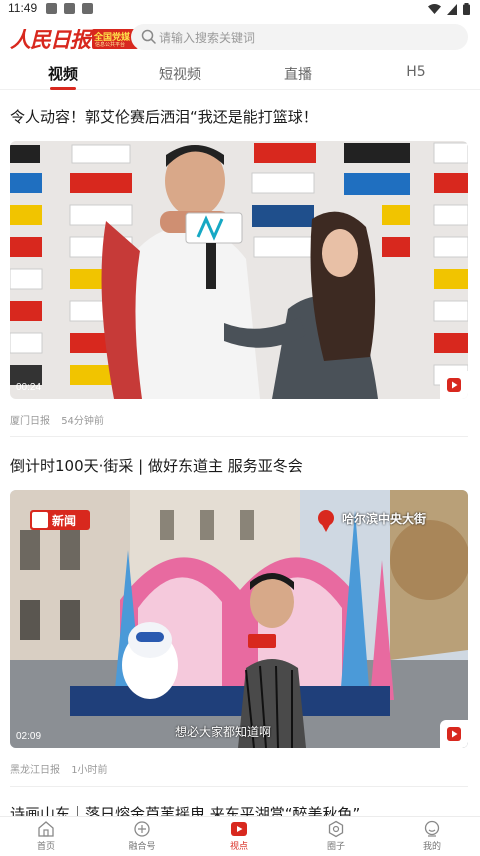 The width and height of the screenshot is (480, 856). Describe the element at coordinates (431, 847) in the screenshot. I see `nav-label: 我的` at that location.